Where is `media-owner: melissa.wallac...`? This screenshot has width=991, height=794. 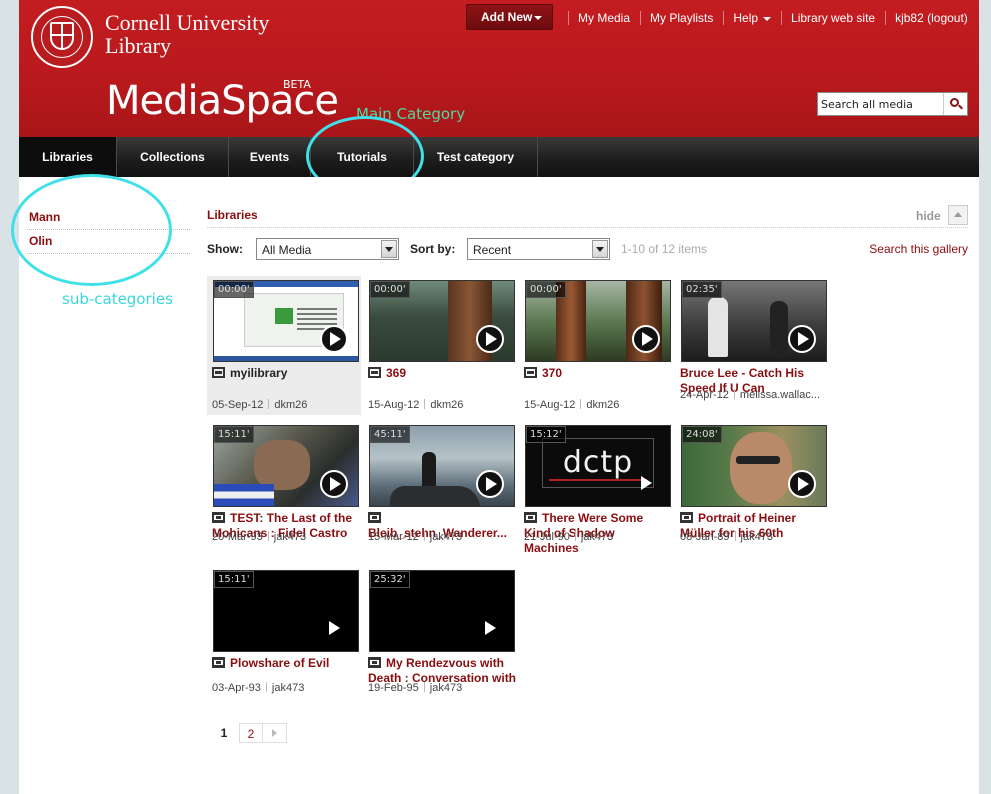 media-owner: melissa.wallac... is located at coordinates (780, 395).